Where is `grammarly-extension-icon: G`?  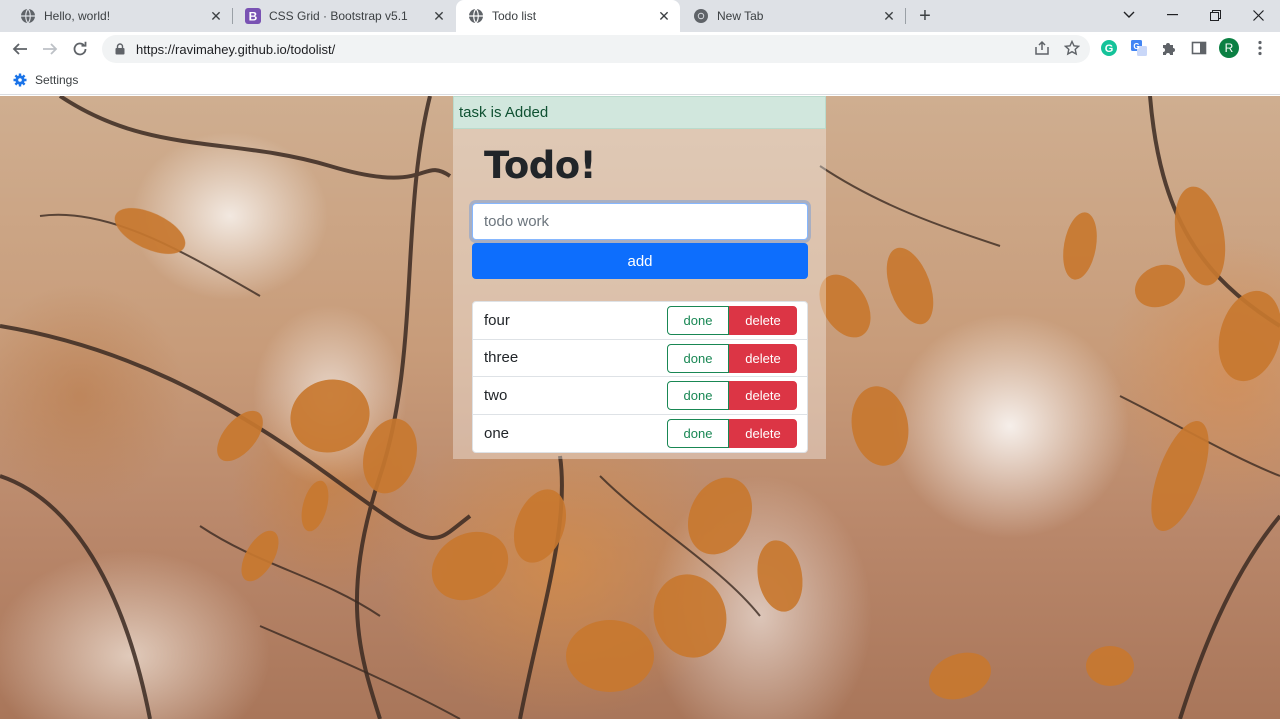
grammarly-extension-icon: G is located at coordinates (1109, 48).